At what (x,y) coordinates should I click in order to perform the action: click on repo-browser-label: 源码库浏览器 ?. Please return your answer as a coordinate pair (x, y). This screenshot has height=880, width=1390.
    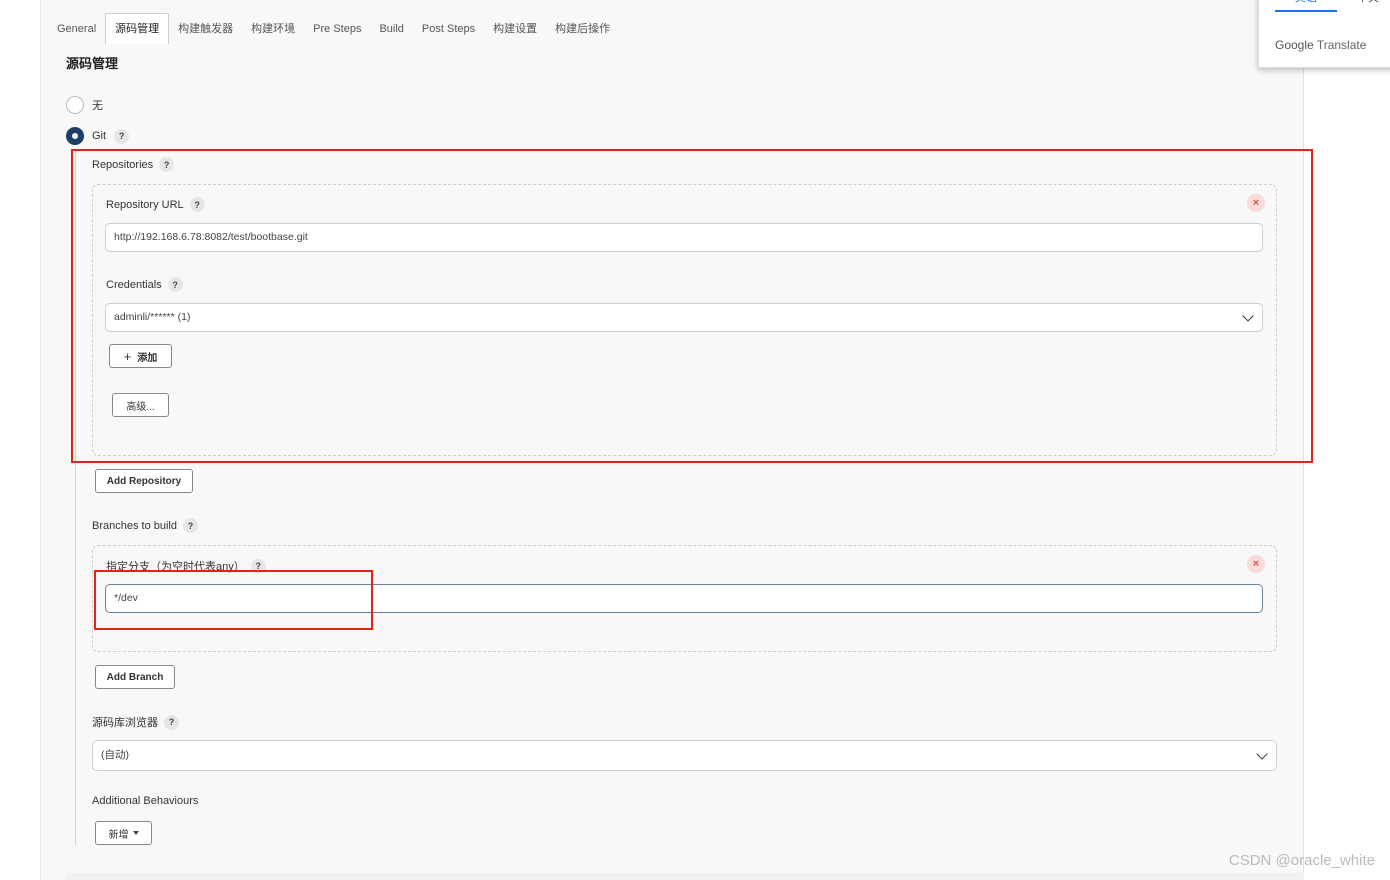
    Looking at the image, I should click on (135, 722).